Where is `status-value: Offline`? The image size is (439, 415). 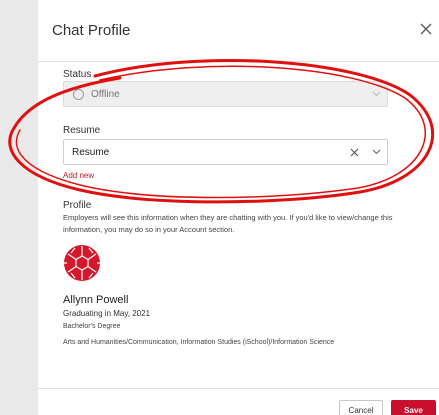 status-value: Offline is located at coordinates (105, 94).